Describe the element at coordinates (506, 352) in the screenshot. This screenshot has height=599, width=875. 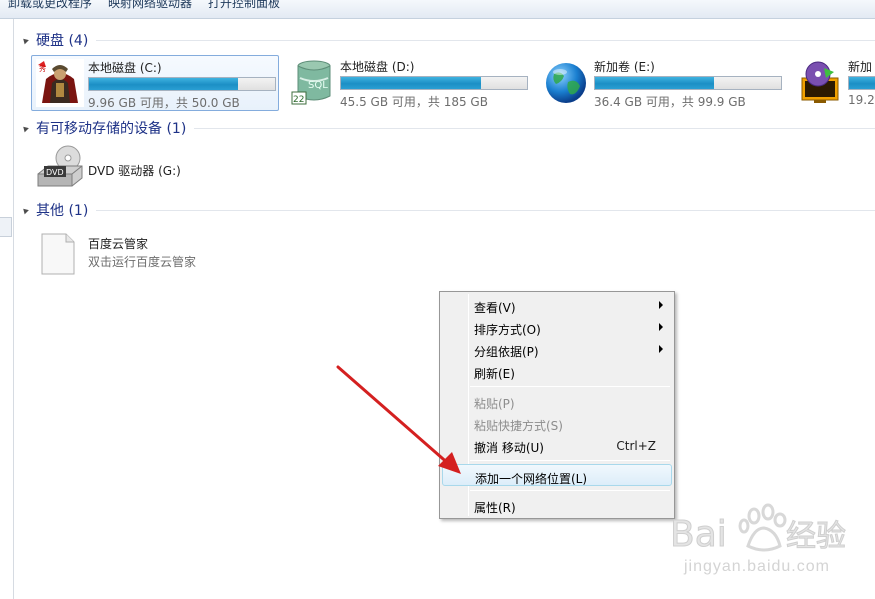
I see `menu-item-label: 分组依据(P)` at that location.